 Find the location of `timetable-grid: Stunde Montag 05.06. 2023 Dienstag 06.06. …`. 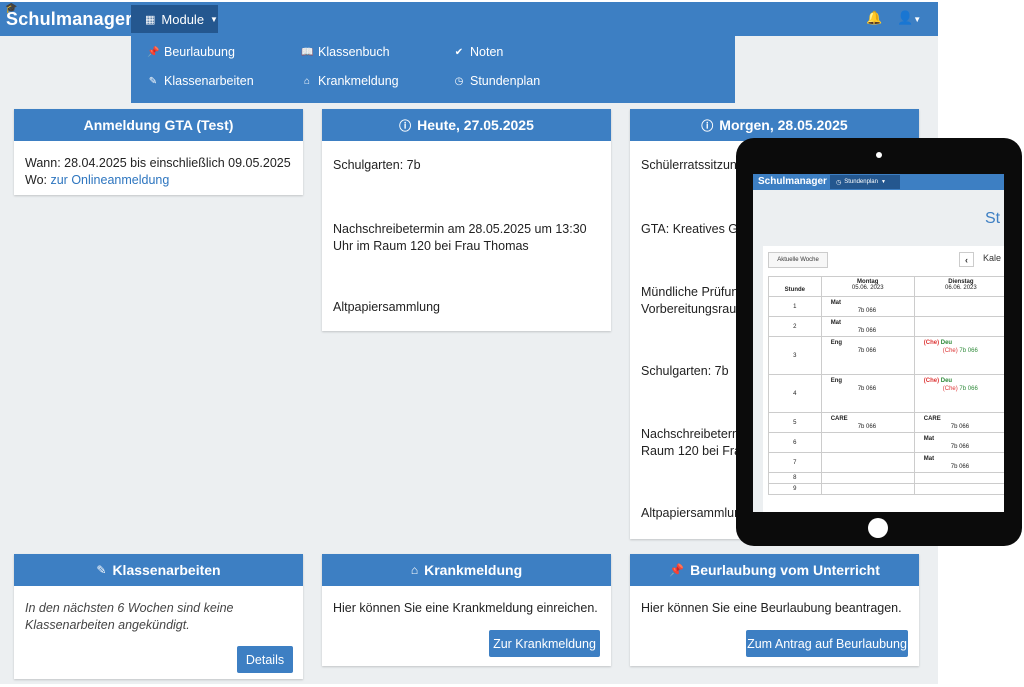

timetable-grid: Stunde Montag 05.06. 2023 Dienstag 06.06. … is located at coordinates (886, 385).